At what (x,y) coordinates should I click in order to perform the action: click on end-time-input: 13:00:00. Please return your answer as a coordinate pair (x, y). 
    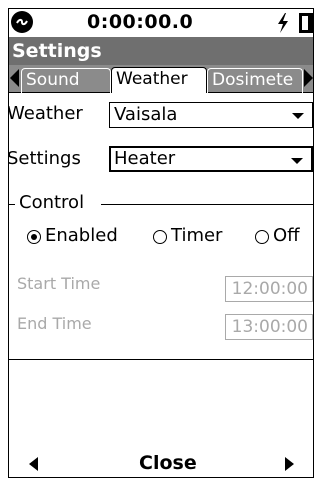
    Looking at the image, I should click on (269, 327).